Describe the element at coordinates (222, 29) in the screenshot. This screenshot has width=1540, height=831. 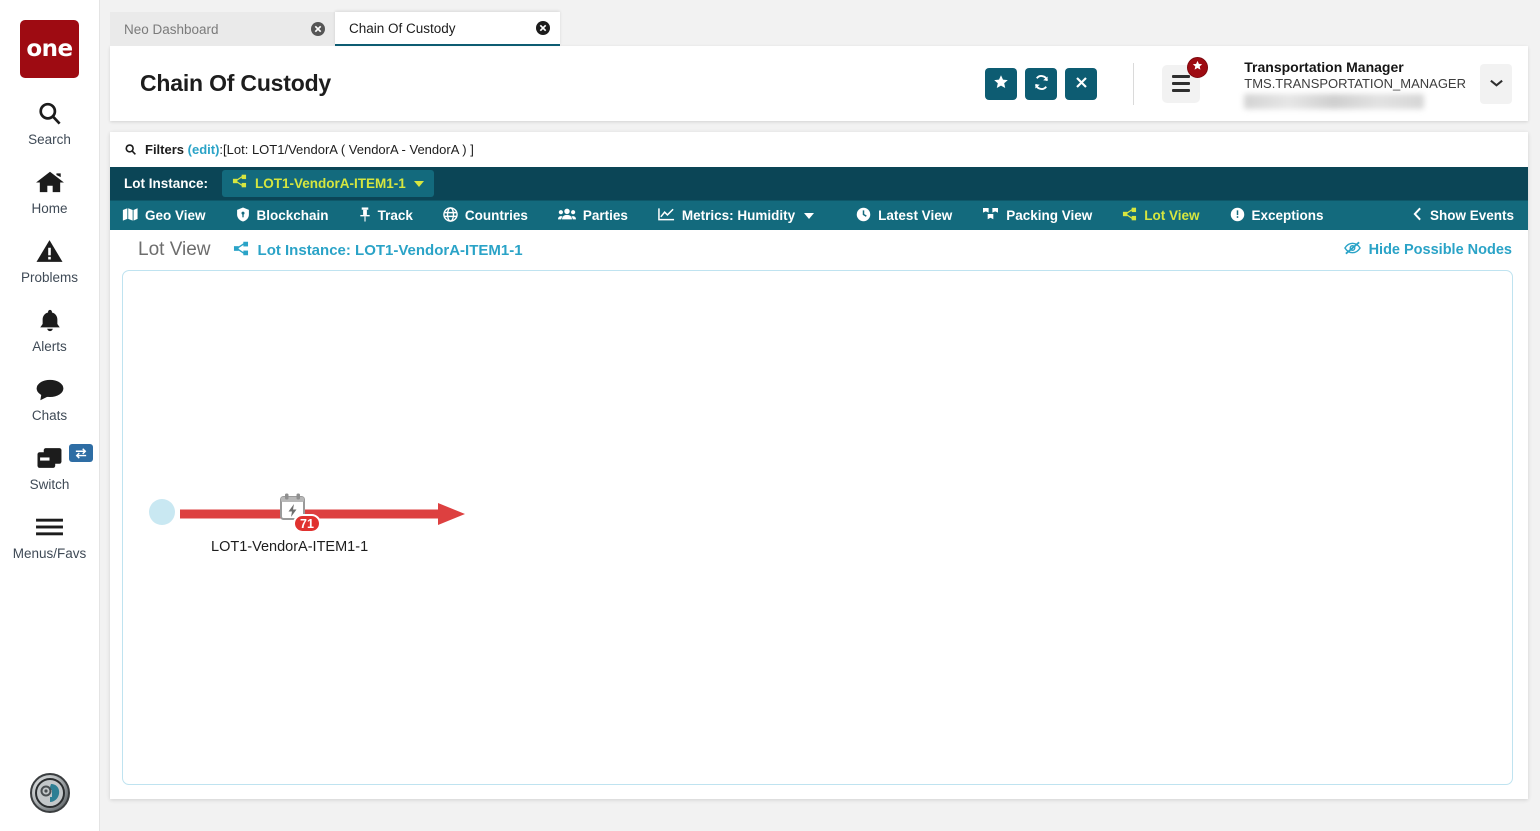
I see `tab-neo-dashboard: Neo Dashboard` at that location.